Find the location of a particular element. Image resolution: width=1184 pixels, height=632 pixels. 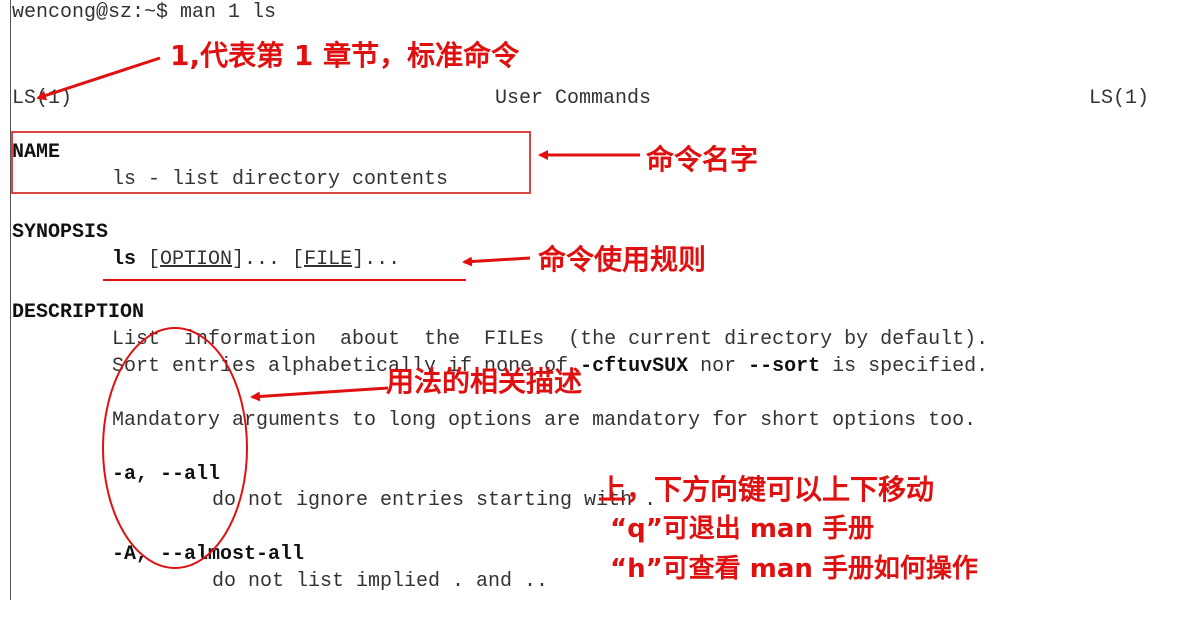

annotation-synopsis: 命令使用规则 is located at coordinates (622, 259).